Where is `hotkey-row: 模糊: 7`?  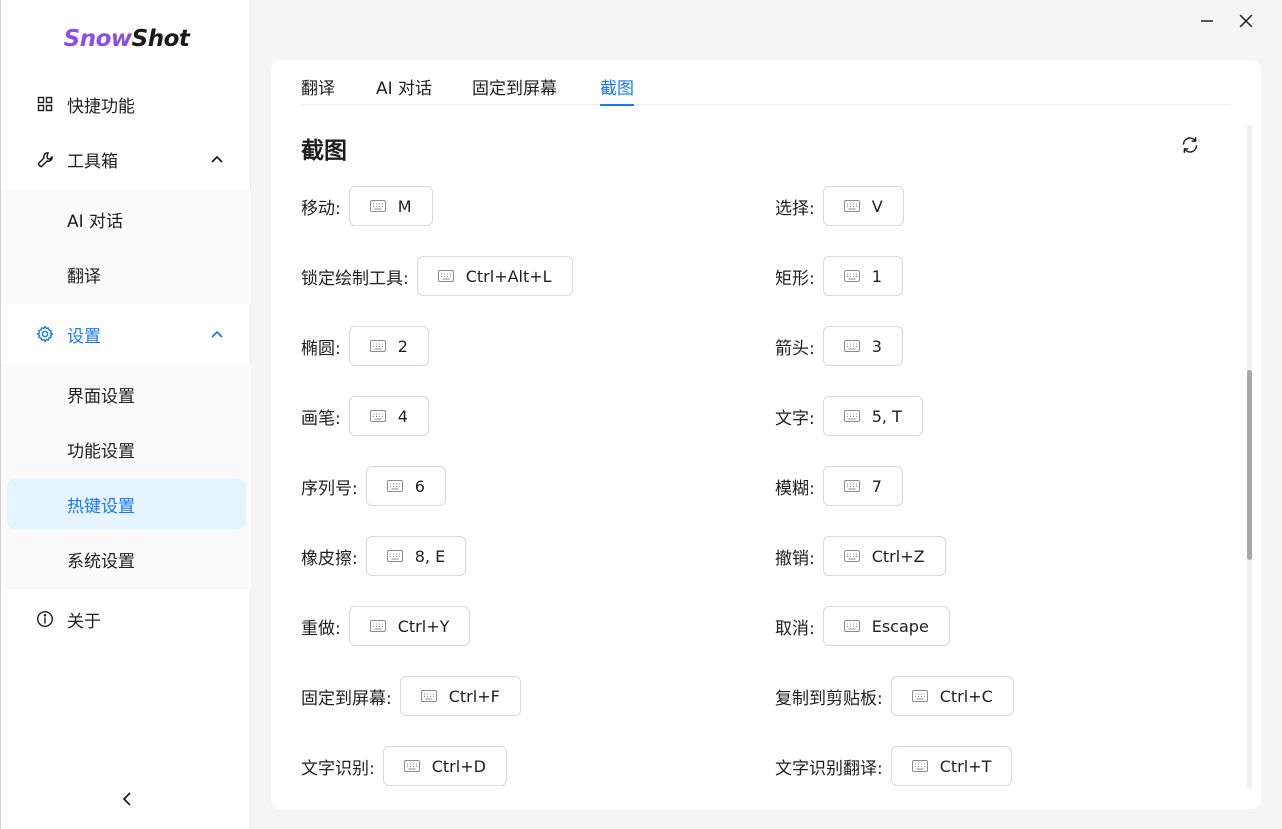
hotkey-row: 模糊: 7 is located at coordinates (839, 486).